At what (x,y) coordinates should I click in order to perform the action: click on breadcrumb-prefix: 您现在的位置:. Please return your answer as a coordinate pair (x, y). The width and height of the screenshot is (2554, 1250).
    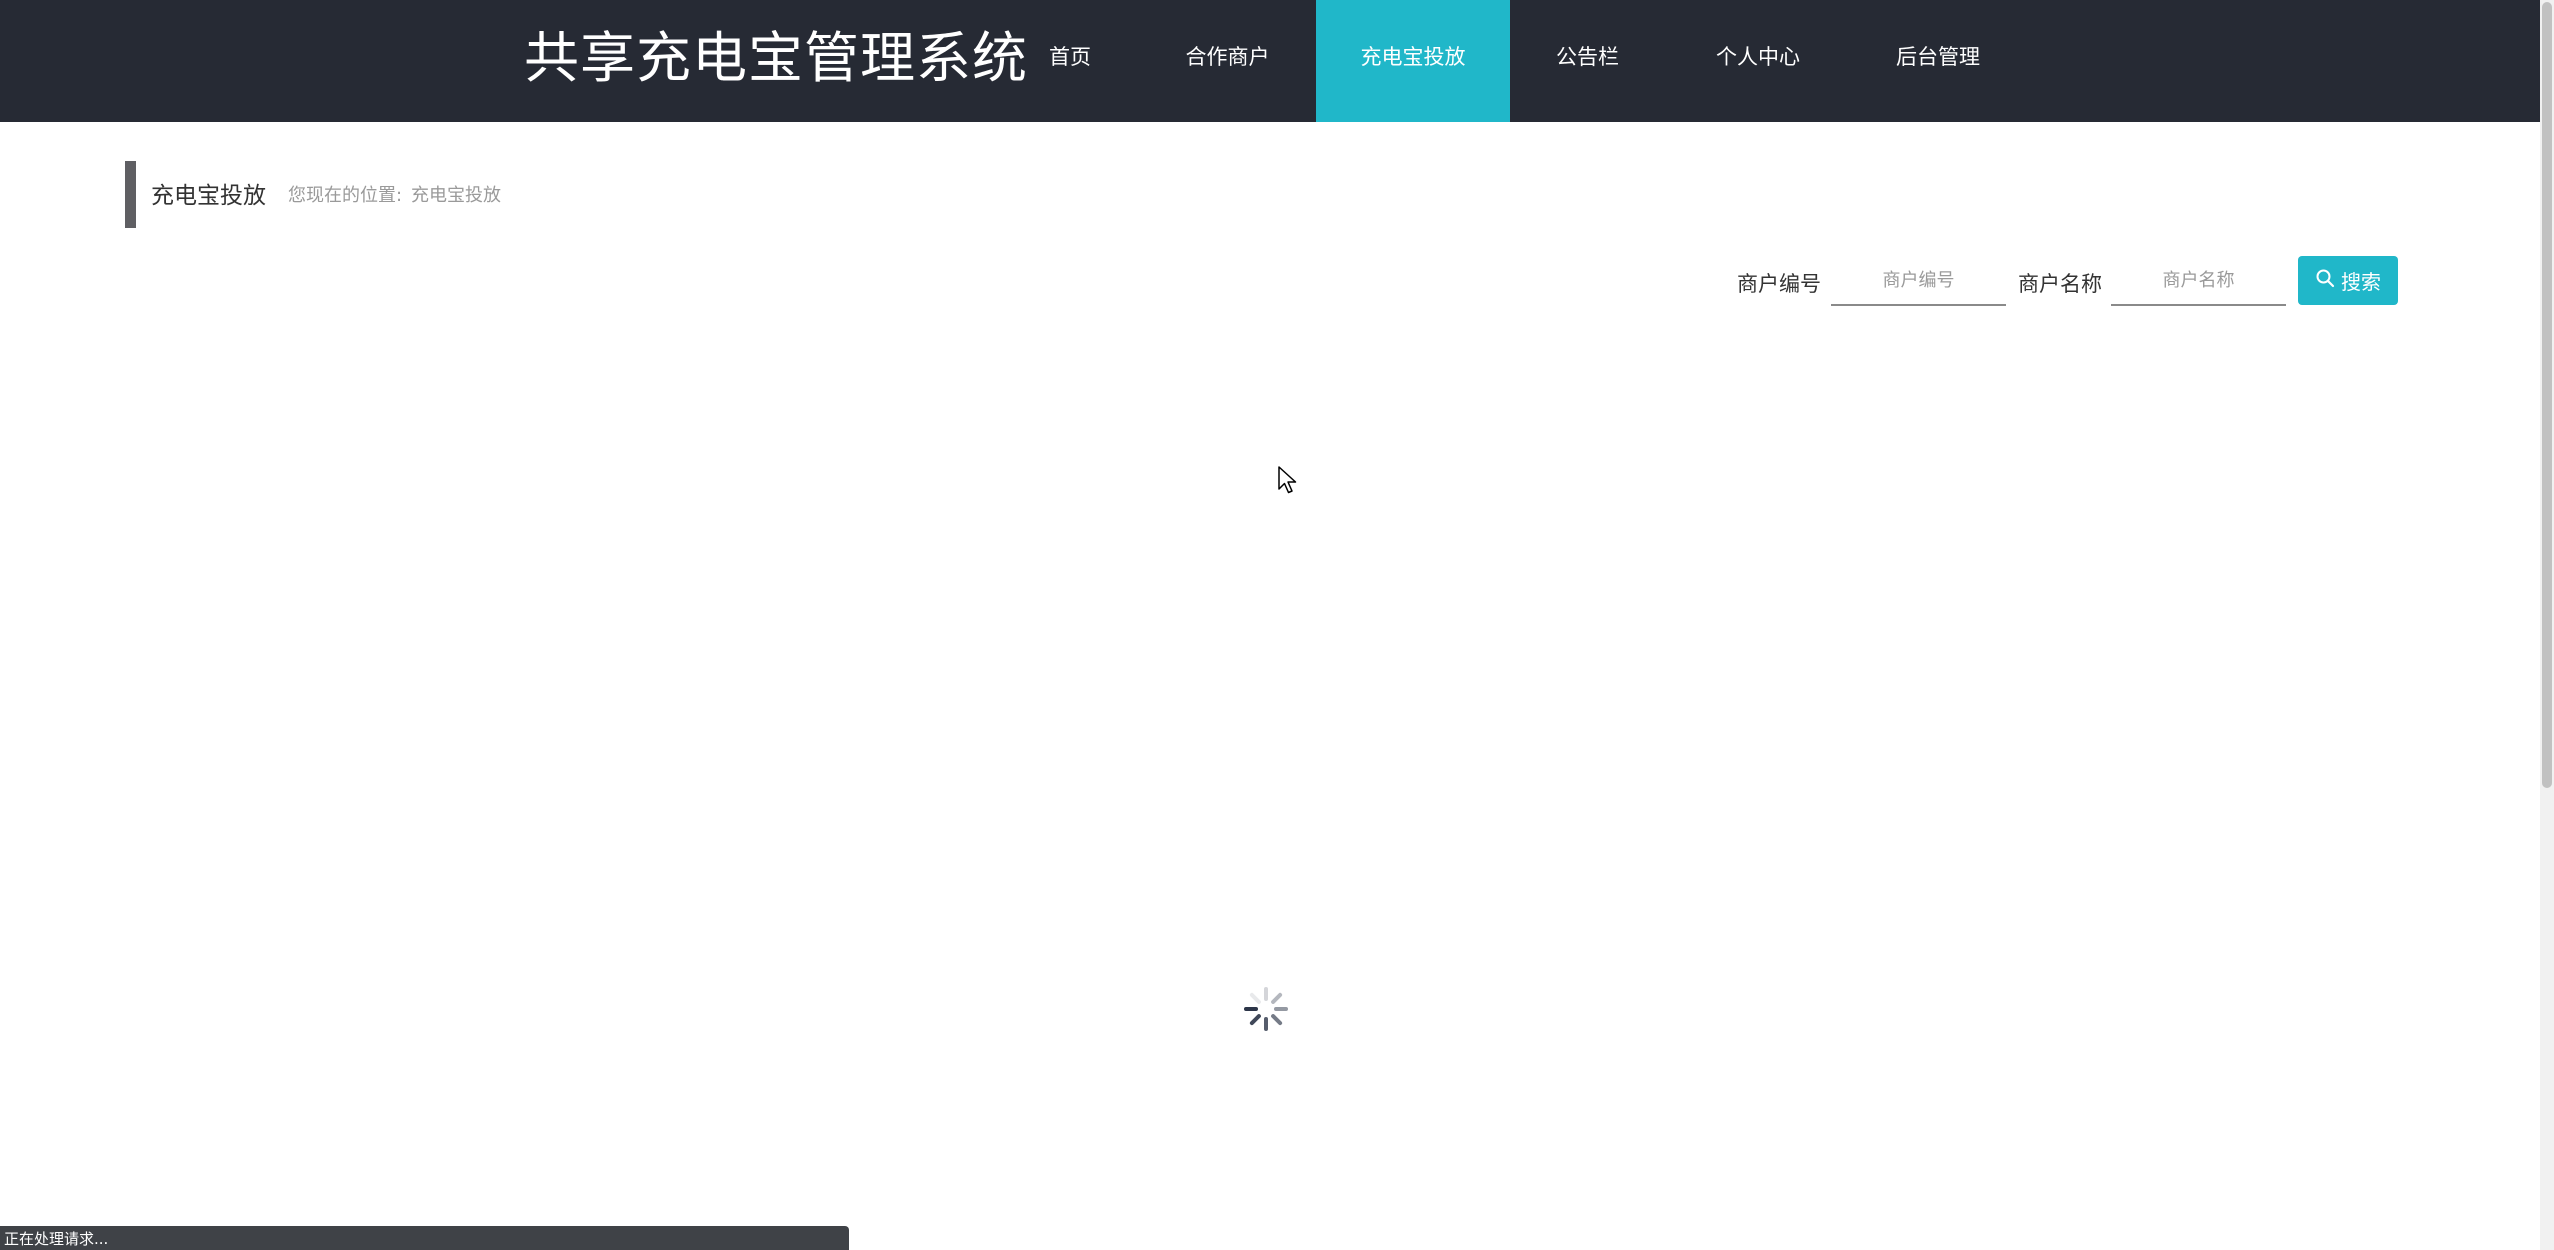
    Looking at the image, I should click on (345, 195).